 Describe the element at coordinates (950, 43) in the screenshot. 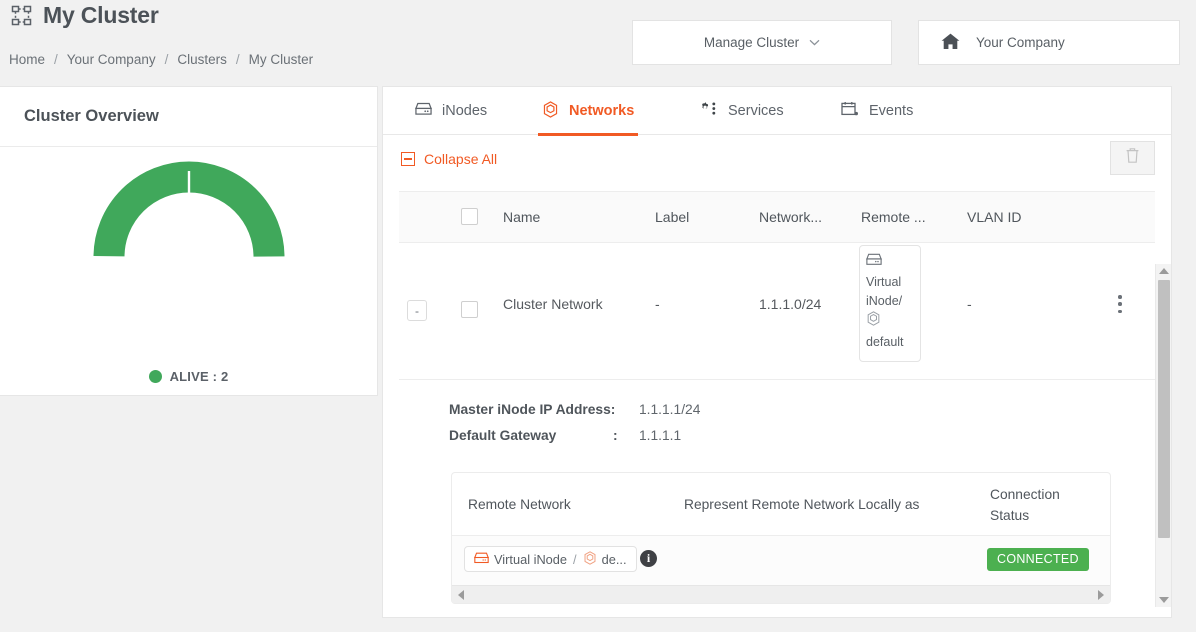

I see `home-icon` at that location.